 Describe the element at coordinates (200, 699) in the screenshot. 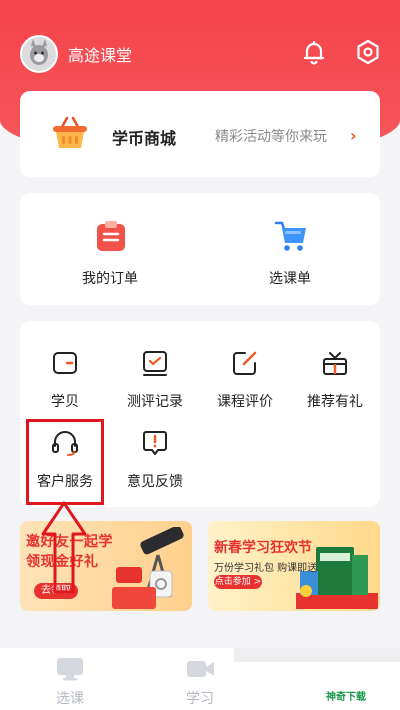

I see `tab-study-label: 学习` at that location.